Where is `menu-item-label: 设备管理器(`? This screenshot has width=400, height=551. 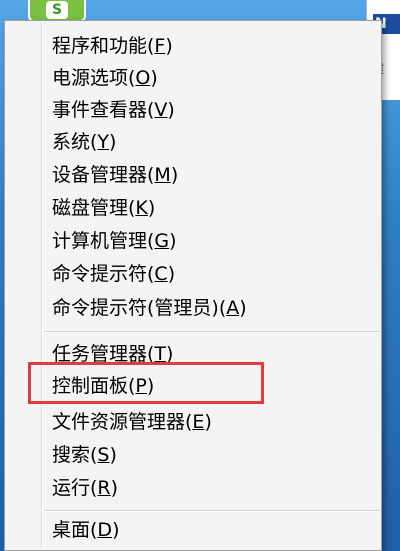
menu-item-label: 设备管理器( is located at coordinates (103, 175).